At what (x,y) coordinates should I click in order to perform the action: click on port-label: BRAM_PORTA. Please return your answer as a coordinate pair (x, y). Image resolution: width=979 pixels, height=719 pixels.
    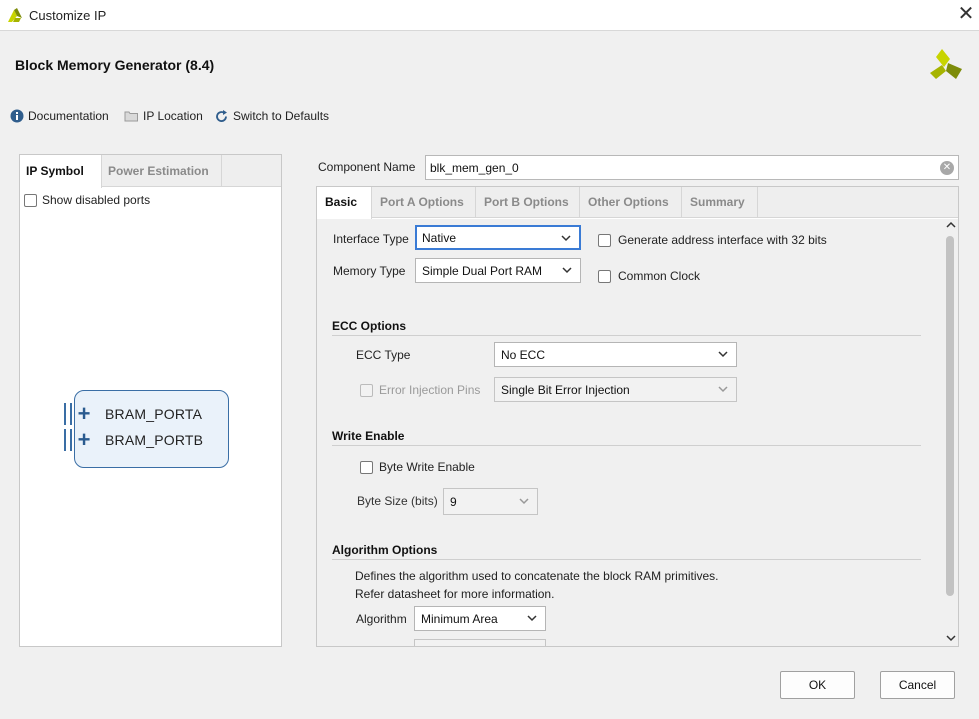
    Looking at the image, I should click on (154, 414).